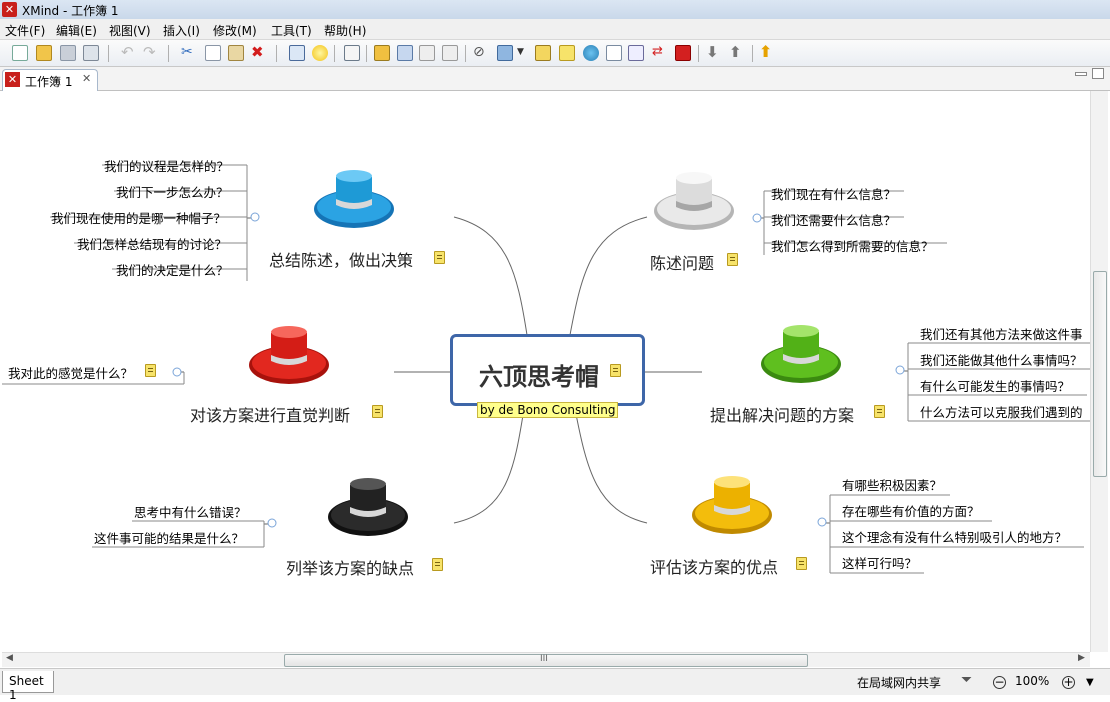 The height and width of the screenshot is (702, 1110). I want to click on menu-edit: 编辑(E), so click(76, 30).